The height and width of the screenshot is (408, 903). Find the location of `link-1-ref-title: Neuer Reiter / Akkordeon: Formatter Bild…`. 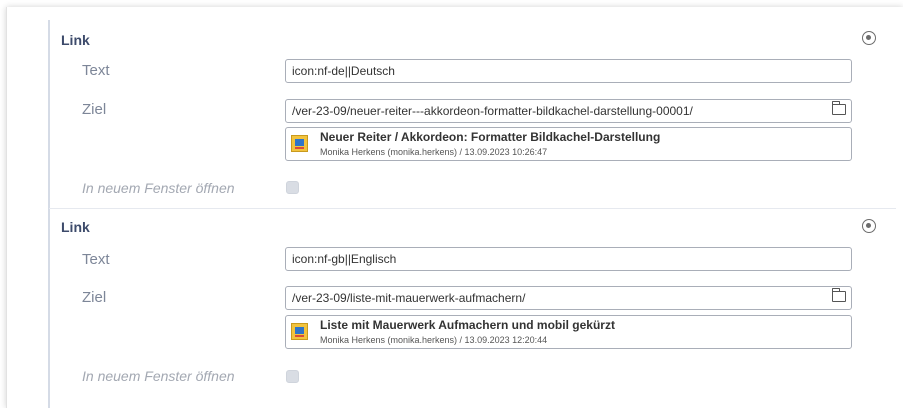

link-1-ref-title: Neuer Reiter / Akkordeon: Formatter Bild… is located at coordinates (490, 137).